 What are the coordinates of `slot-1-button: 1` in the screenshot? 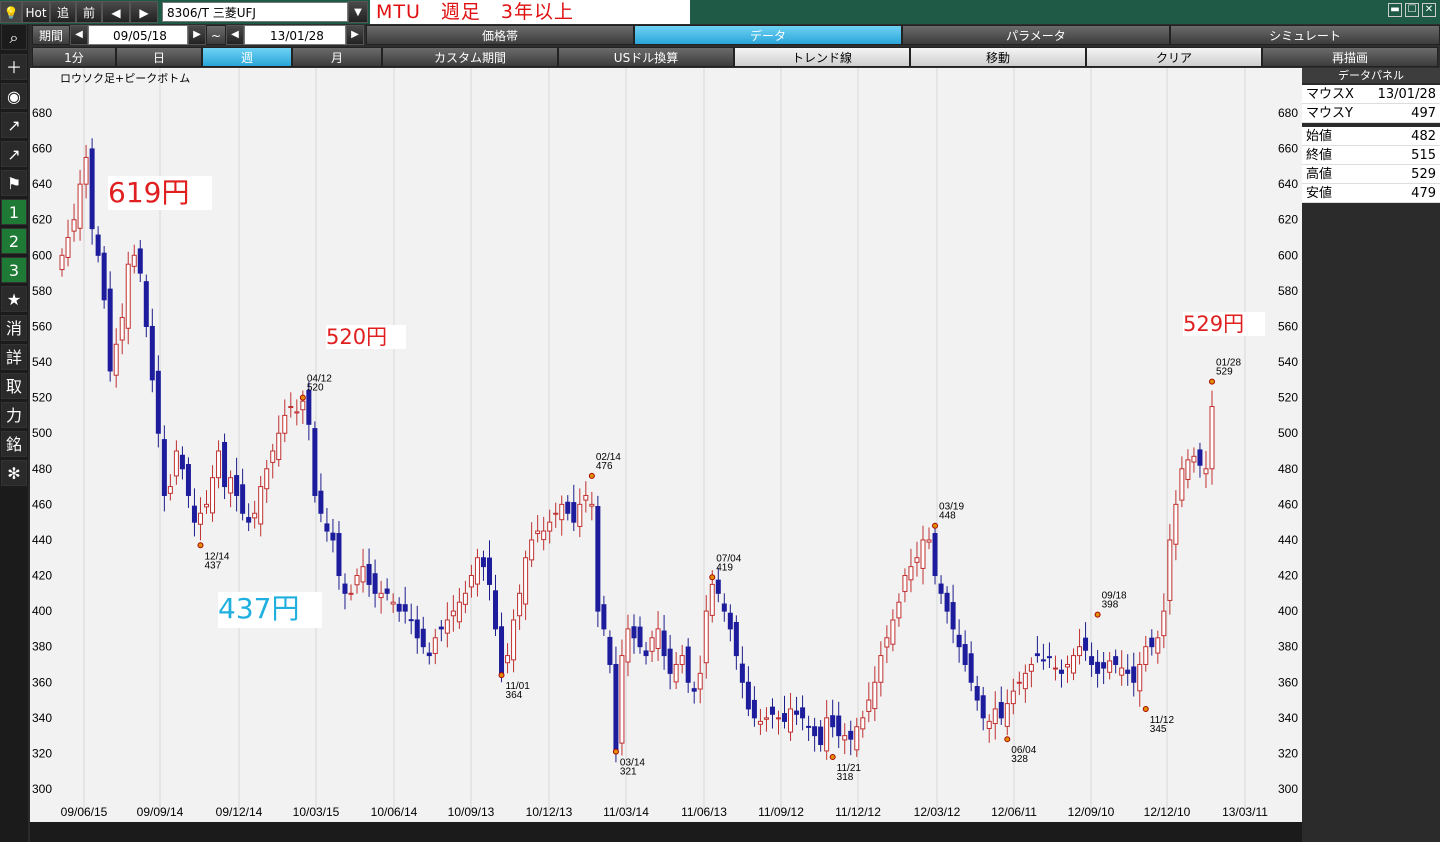 It's located at (14, 212).